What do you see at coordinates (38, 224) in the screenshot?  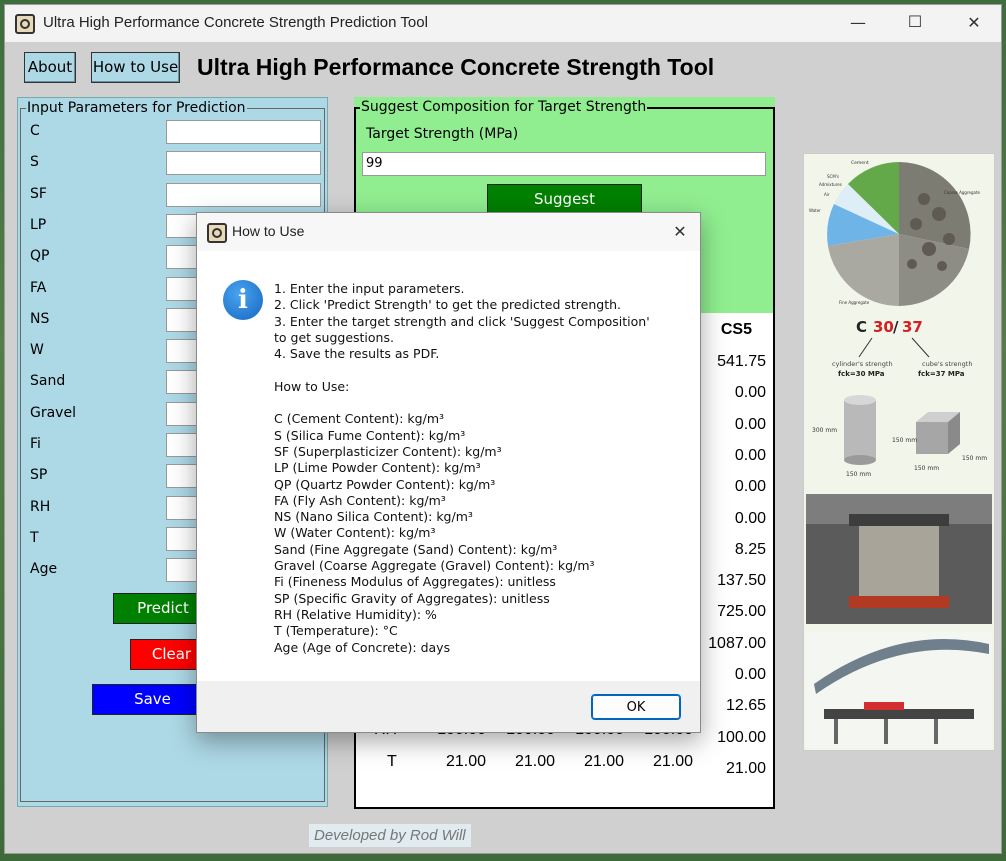 I see `field-label-lp: LP` at bounding box center [38, 224].